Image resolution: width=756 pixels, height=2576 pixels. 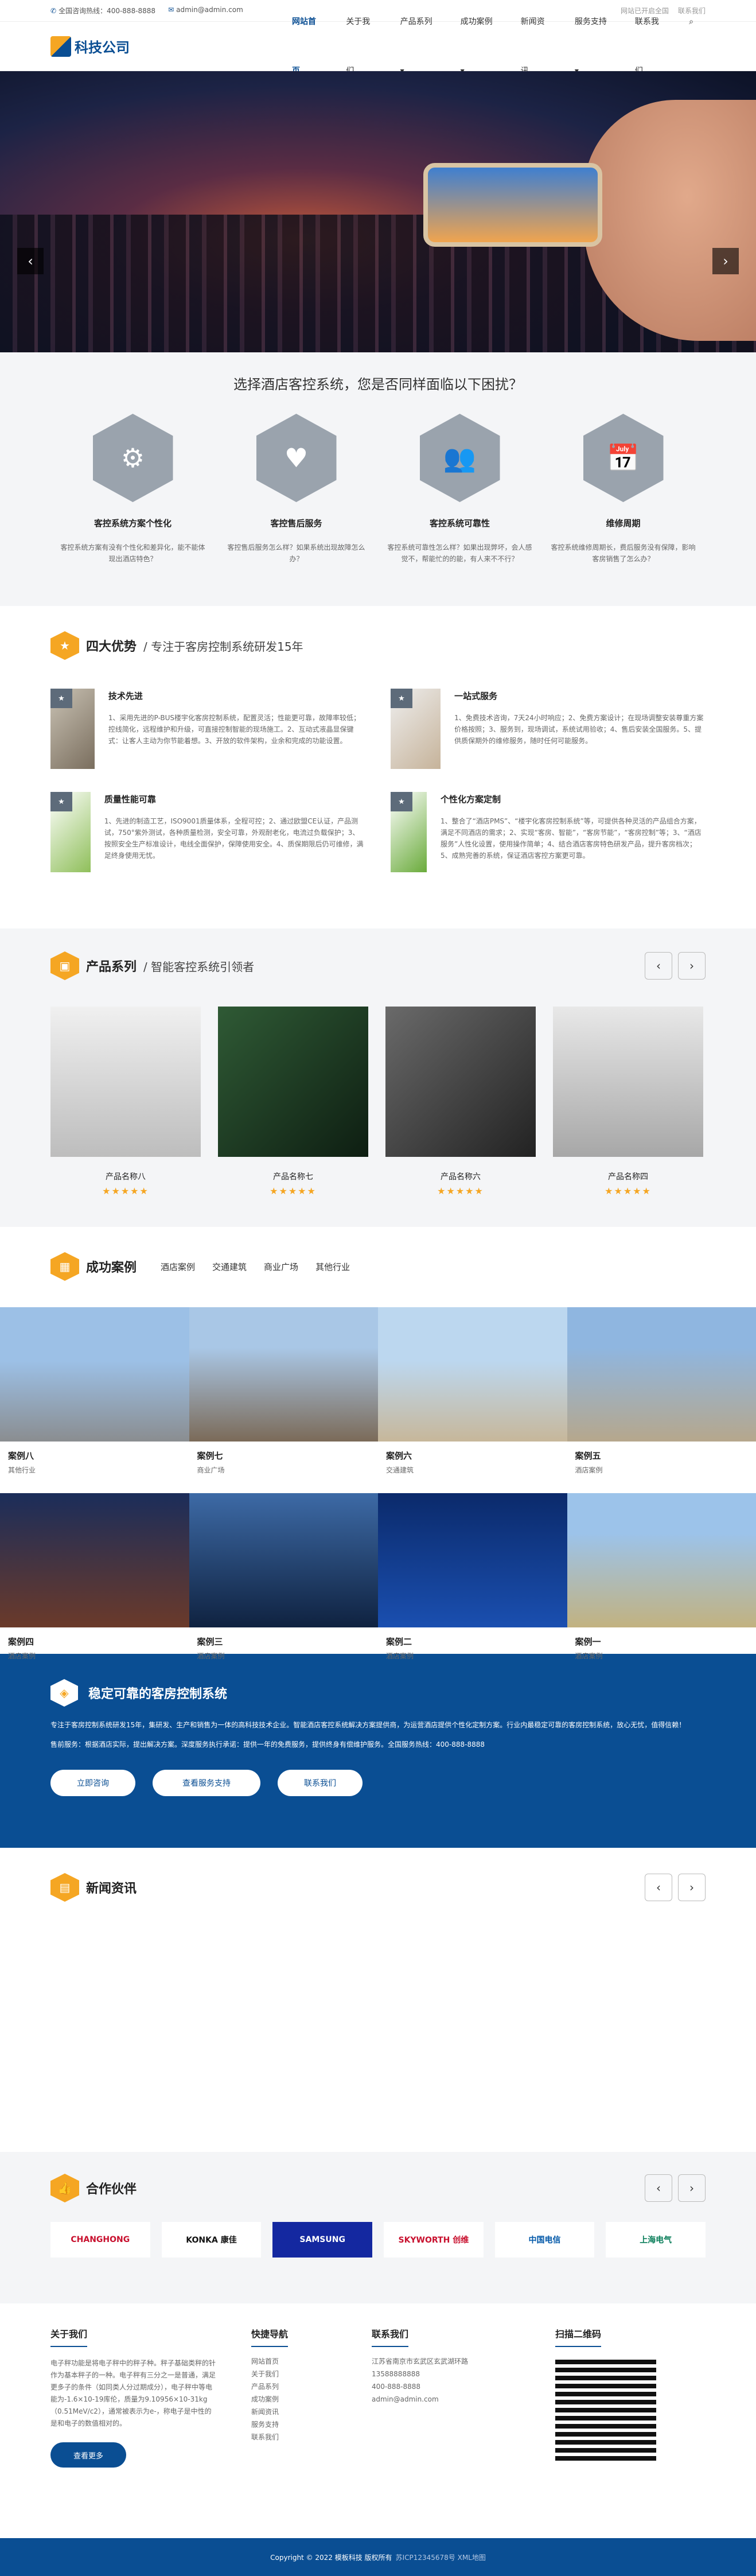 I want to click on calendar-icon: 📅, so click(x=623, y=458).